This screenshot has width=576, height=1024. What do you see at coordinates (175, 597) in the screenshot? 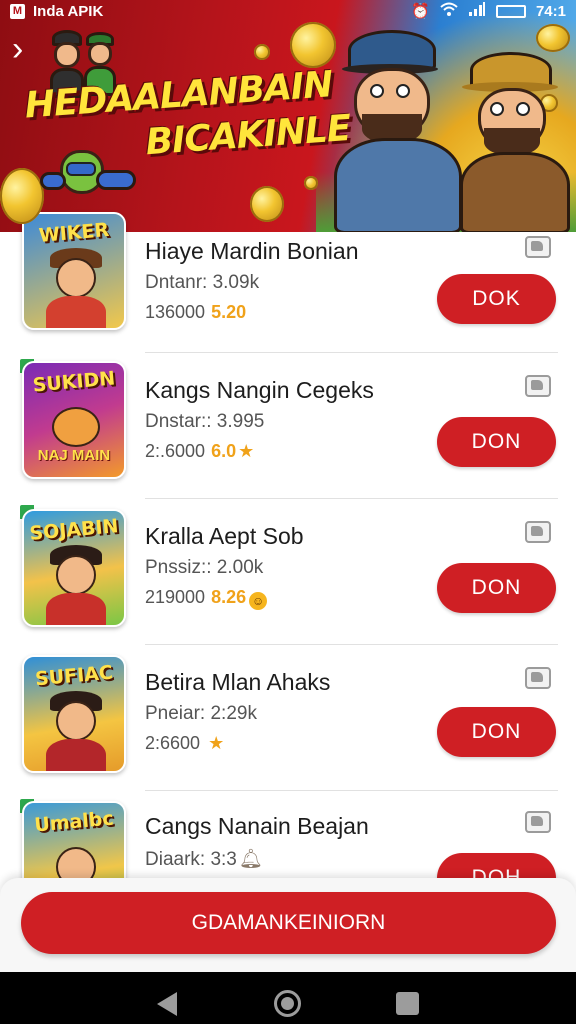
I see `app-count: 219000` at bounding box center [175, 597].